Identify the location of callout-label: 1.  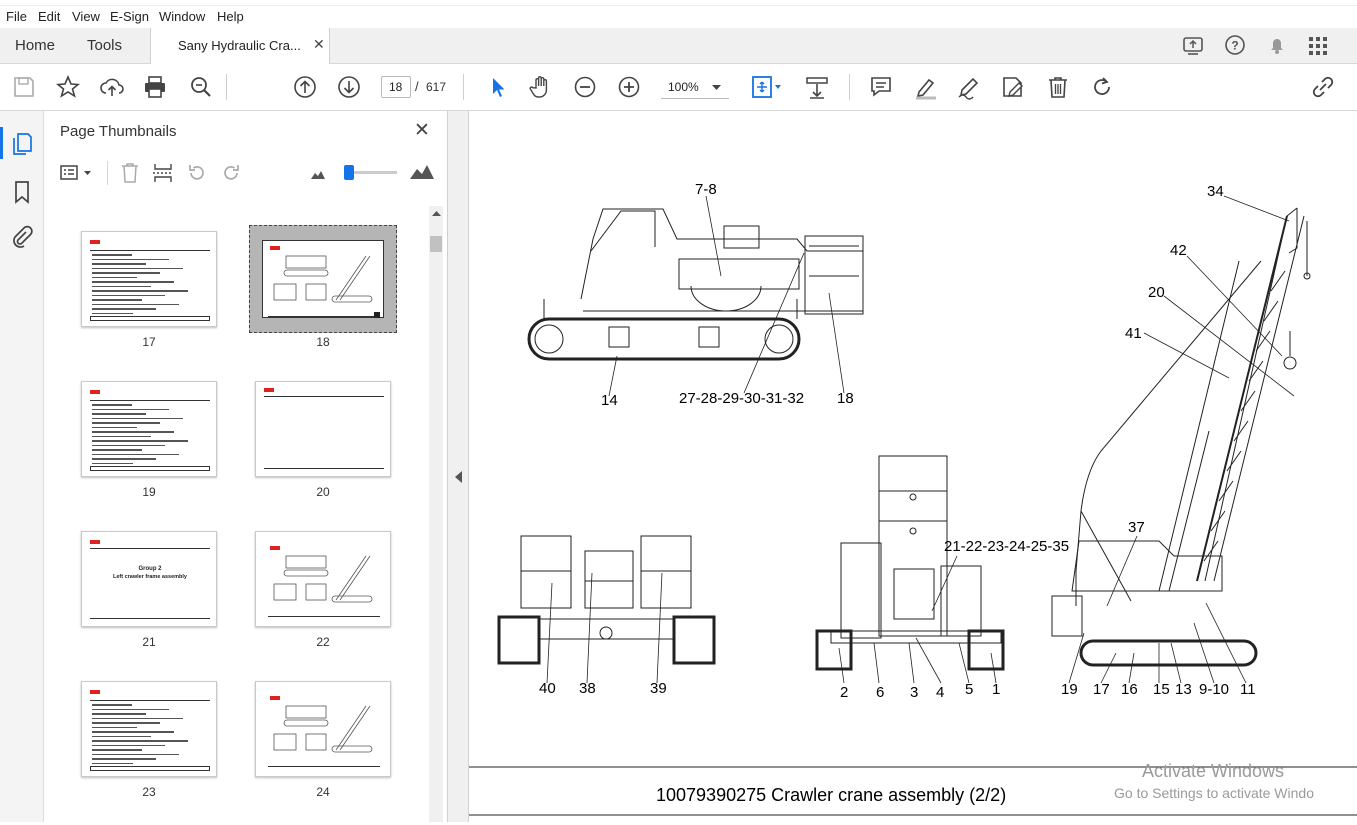
(996, 689).